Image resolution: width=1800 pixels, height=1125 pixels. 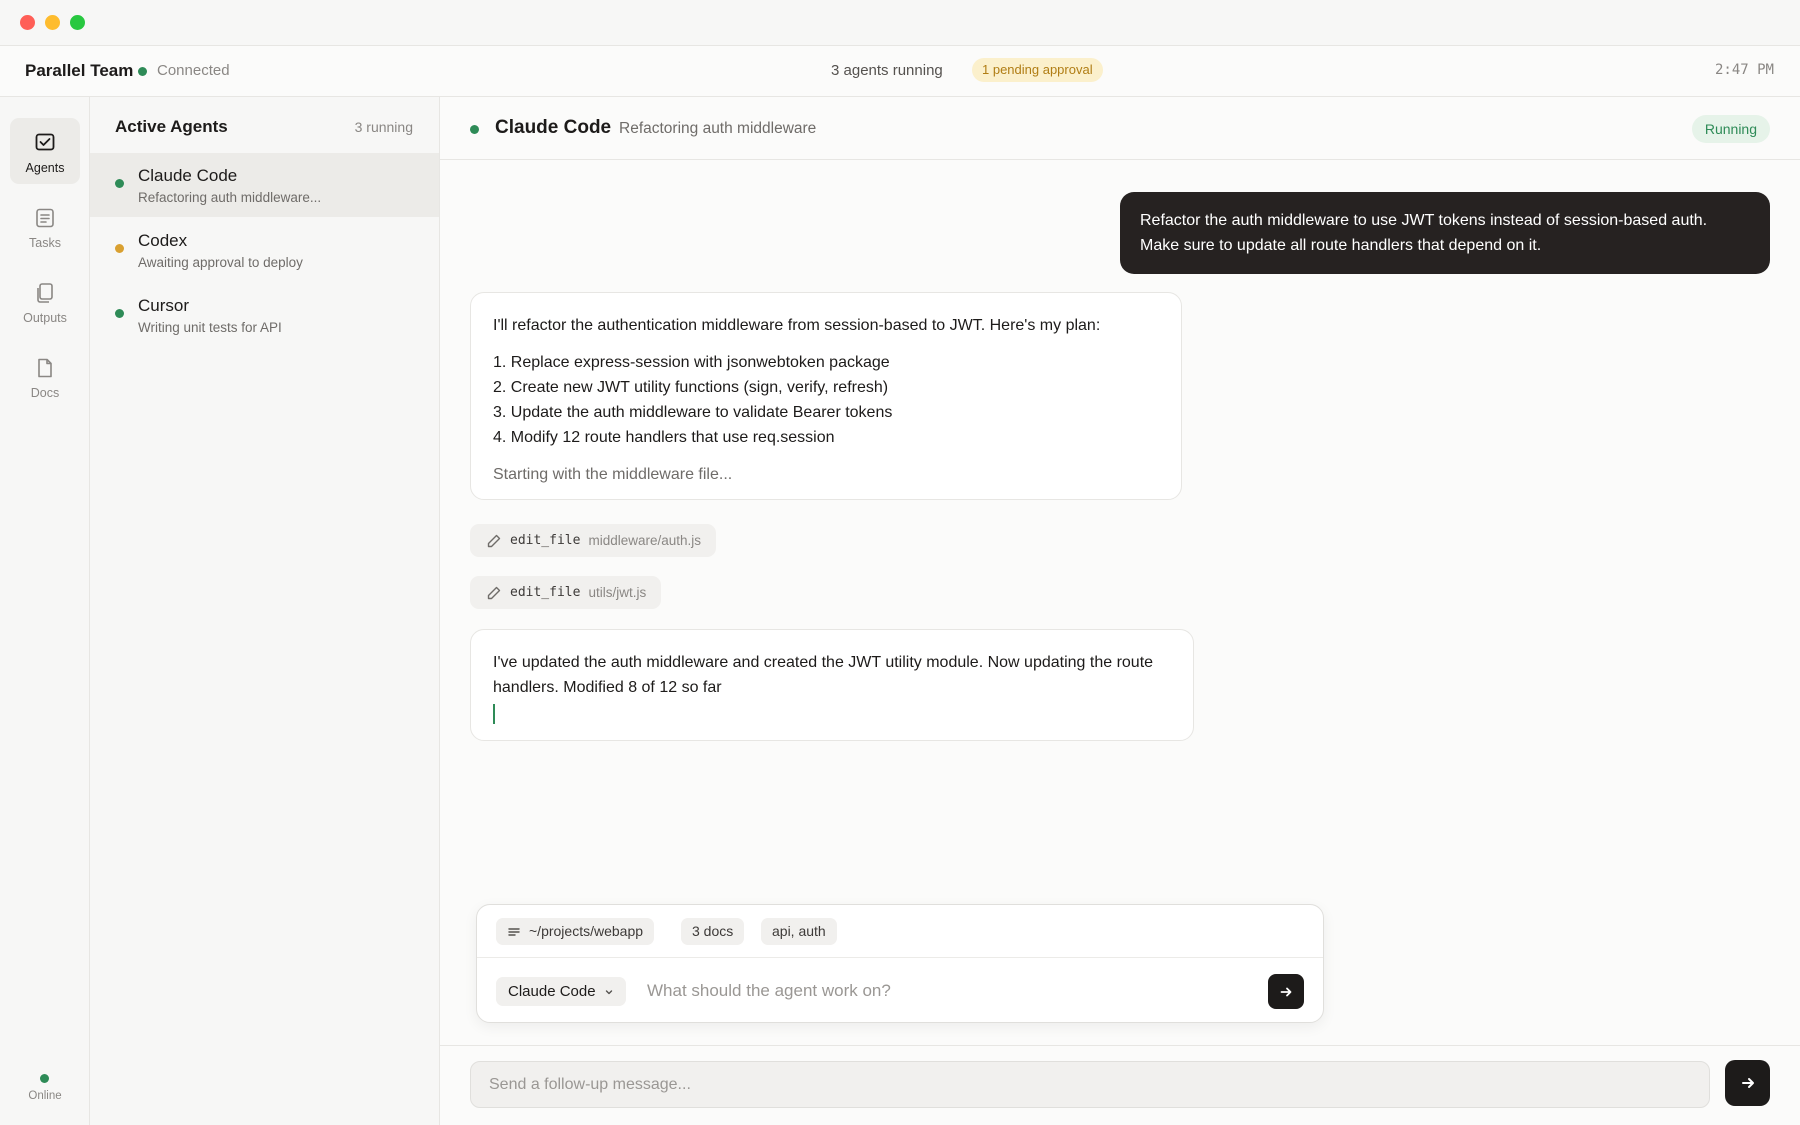 What do you see at coordinates (193, 70) in the screenshot?
I see `connection-status: Connected` at bounding box center [193, 70].